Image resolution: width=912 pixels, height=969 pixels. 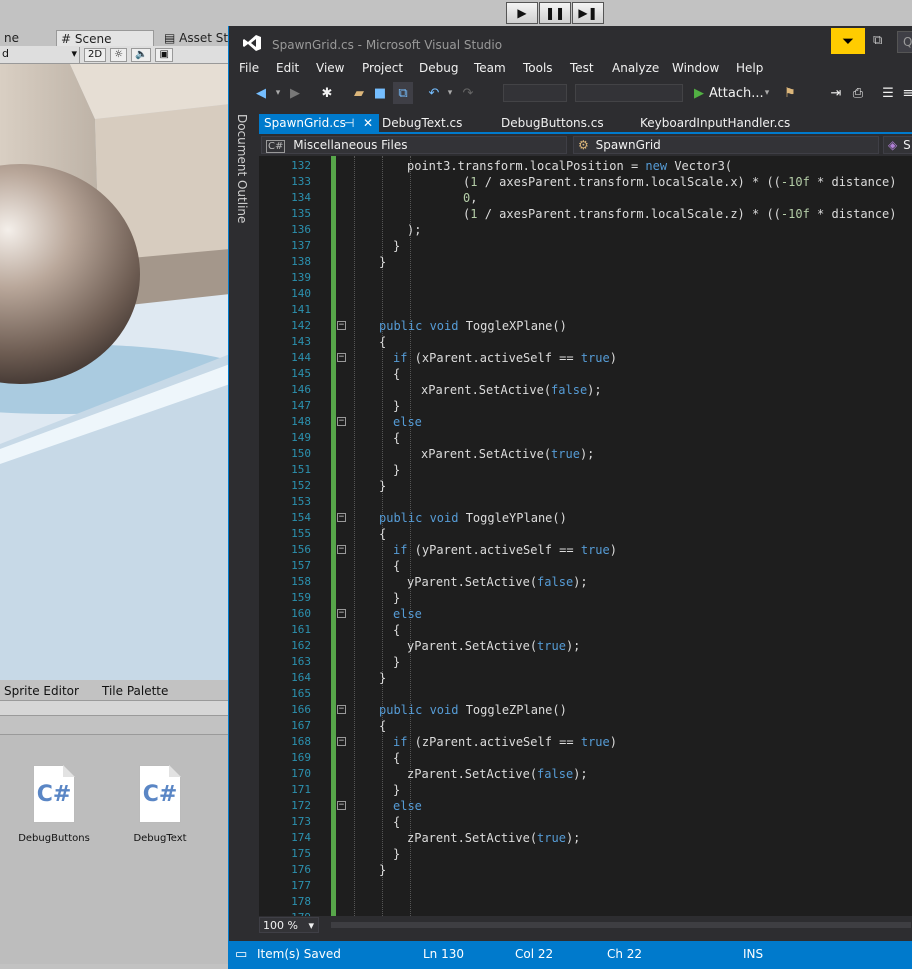 I want to click on comment-lines-icon: ☰, so click(x=888, y=93).